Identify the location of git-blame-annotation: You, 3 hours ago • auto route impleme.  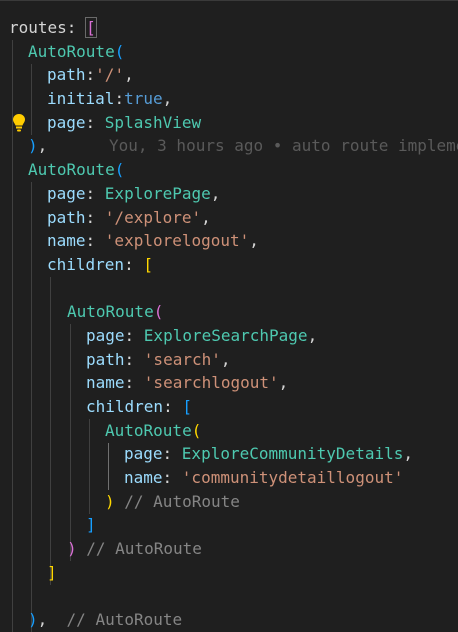
(283, 146).